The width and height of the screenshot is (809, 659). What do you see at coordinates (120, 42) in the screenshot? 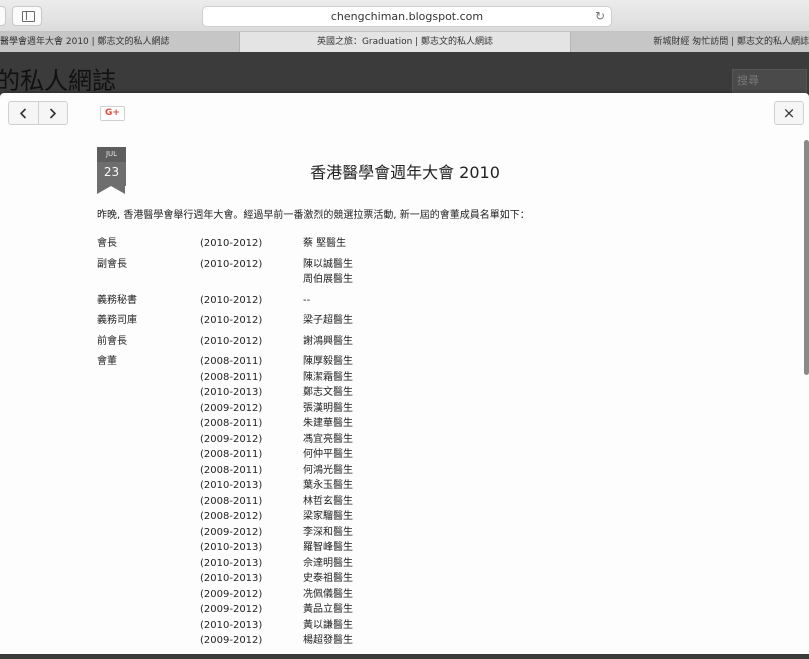
I see `tab-0: 醫學會週年大會 2010 | 鄭志文的私人網誌` at bounding box center [120, 42].